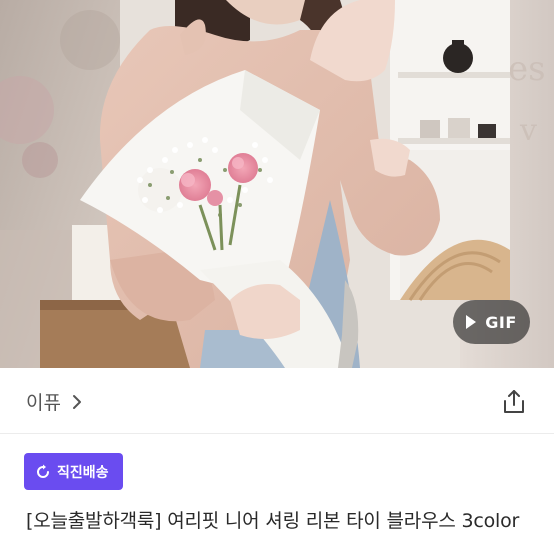  Describe the element at coordinates (277, 401) in the screenshot. I see `seller-row: 이퓨` at that location.